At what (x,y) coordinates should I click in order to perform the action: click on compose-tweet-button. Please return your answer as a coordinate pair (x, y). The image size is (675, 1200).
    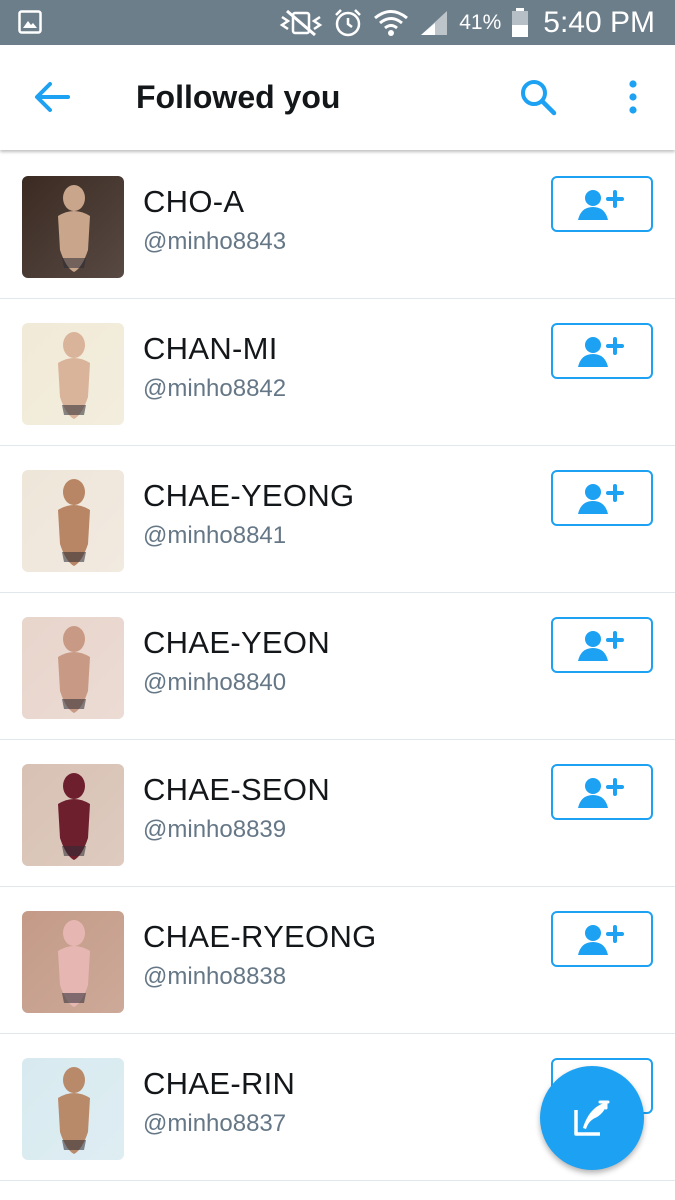
    Looking at the image, I should click on (592, 1118).